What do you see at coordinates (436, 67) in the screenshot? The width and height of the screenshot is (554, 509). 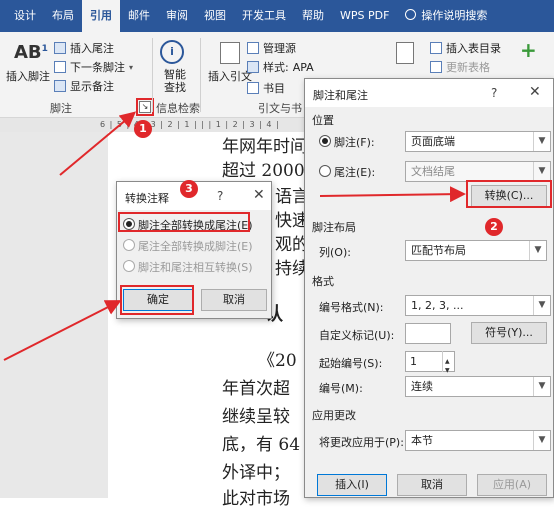 I see `update-table-icon` at bounding box center [436, 67].